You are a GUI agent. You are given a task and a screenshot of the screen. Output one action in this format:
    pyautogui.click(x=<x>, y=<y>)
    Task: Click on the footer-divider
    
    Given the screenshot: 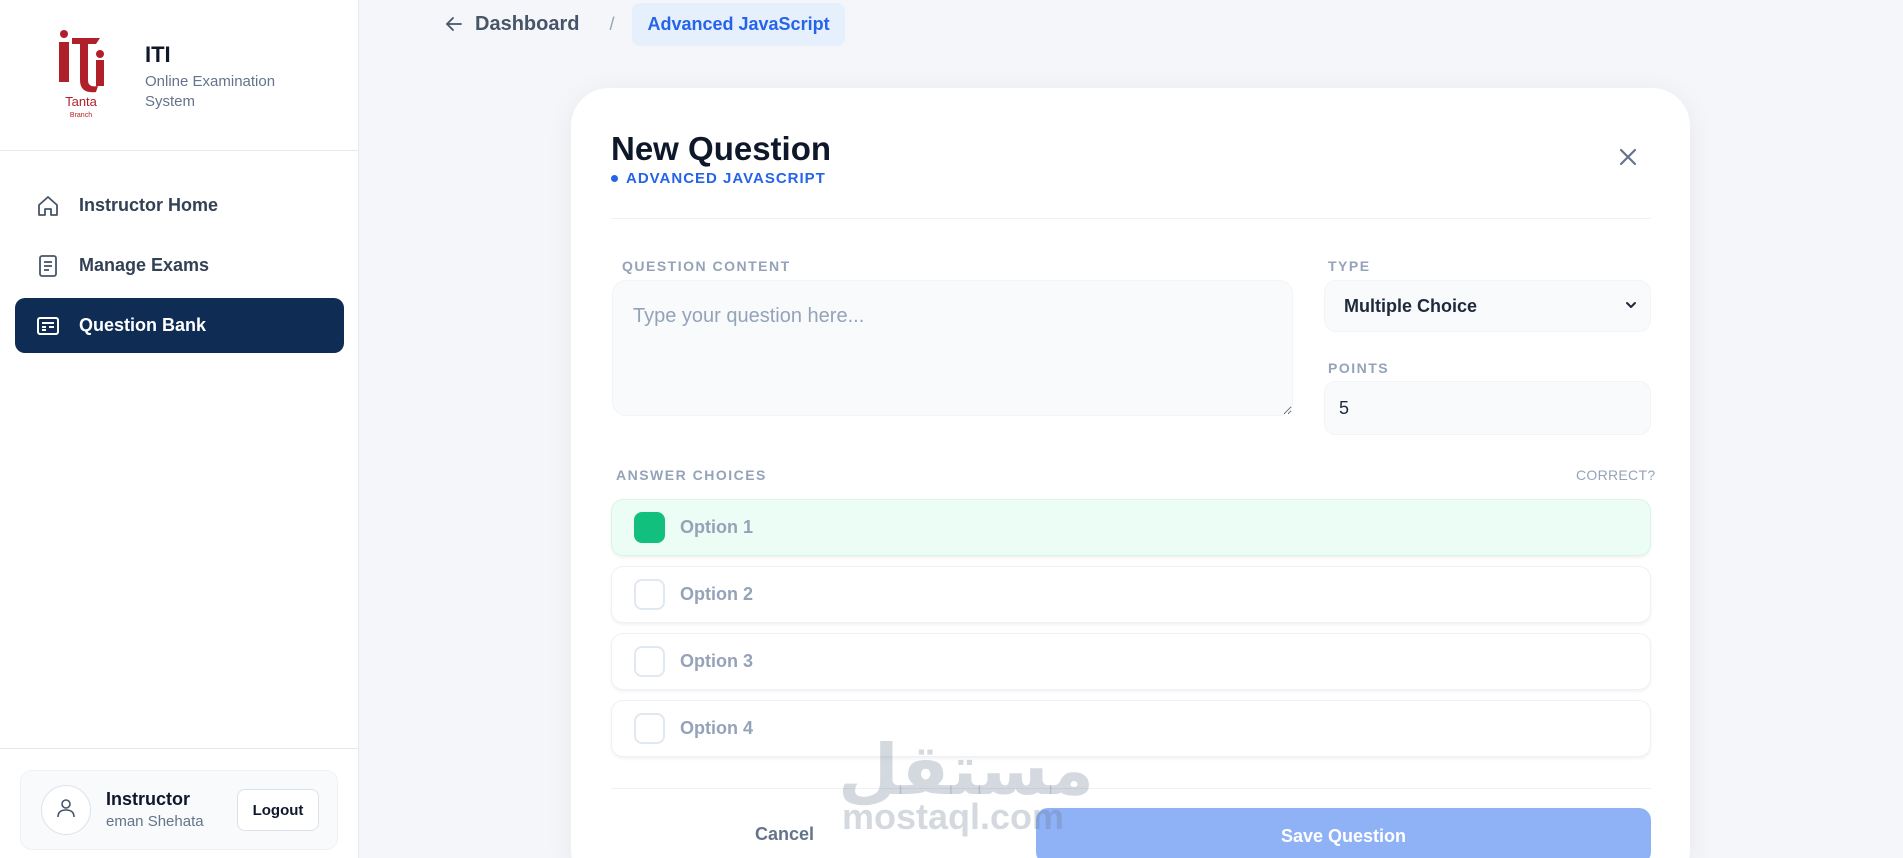 What is the action you would take?
    pyautogui.click(x=1131, y=788)
    